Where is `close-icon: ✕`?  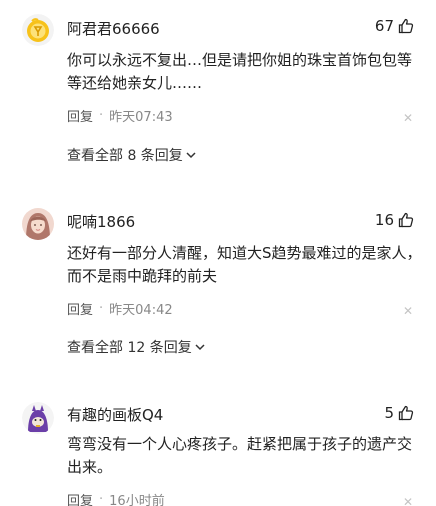 close-icon: ✕ is located at coordinates (408, 501).